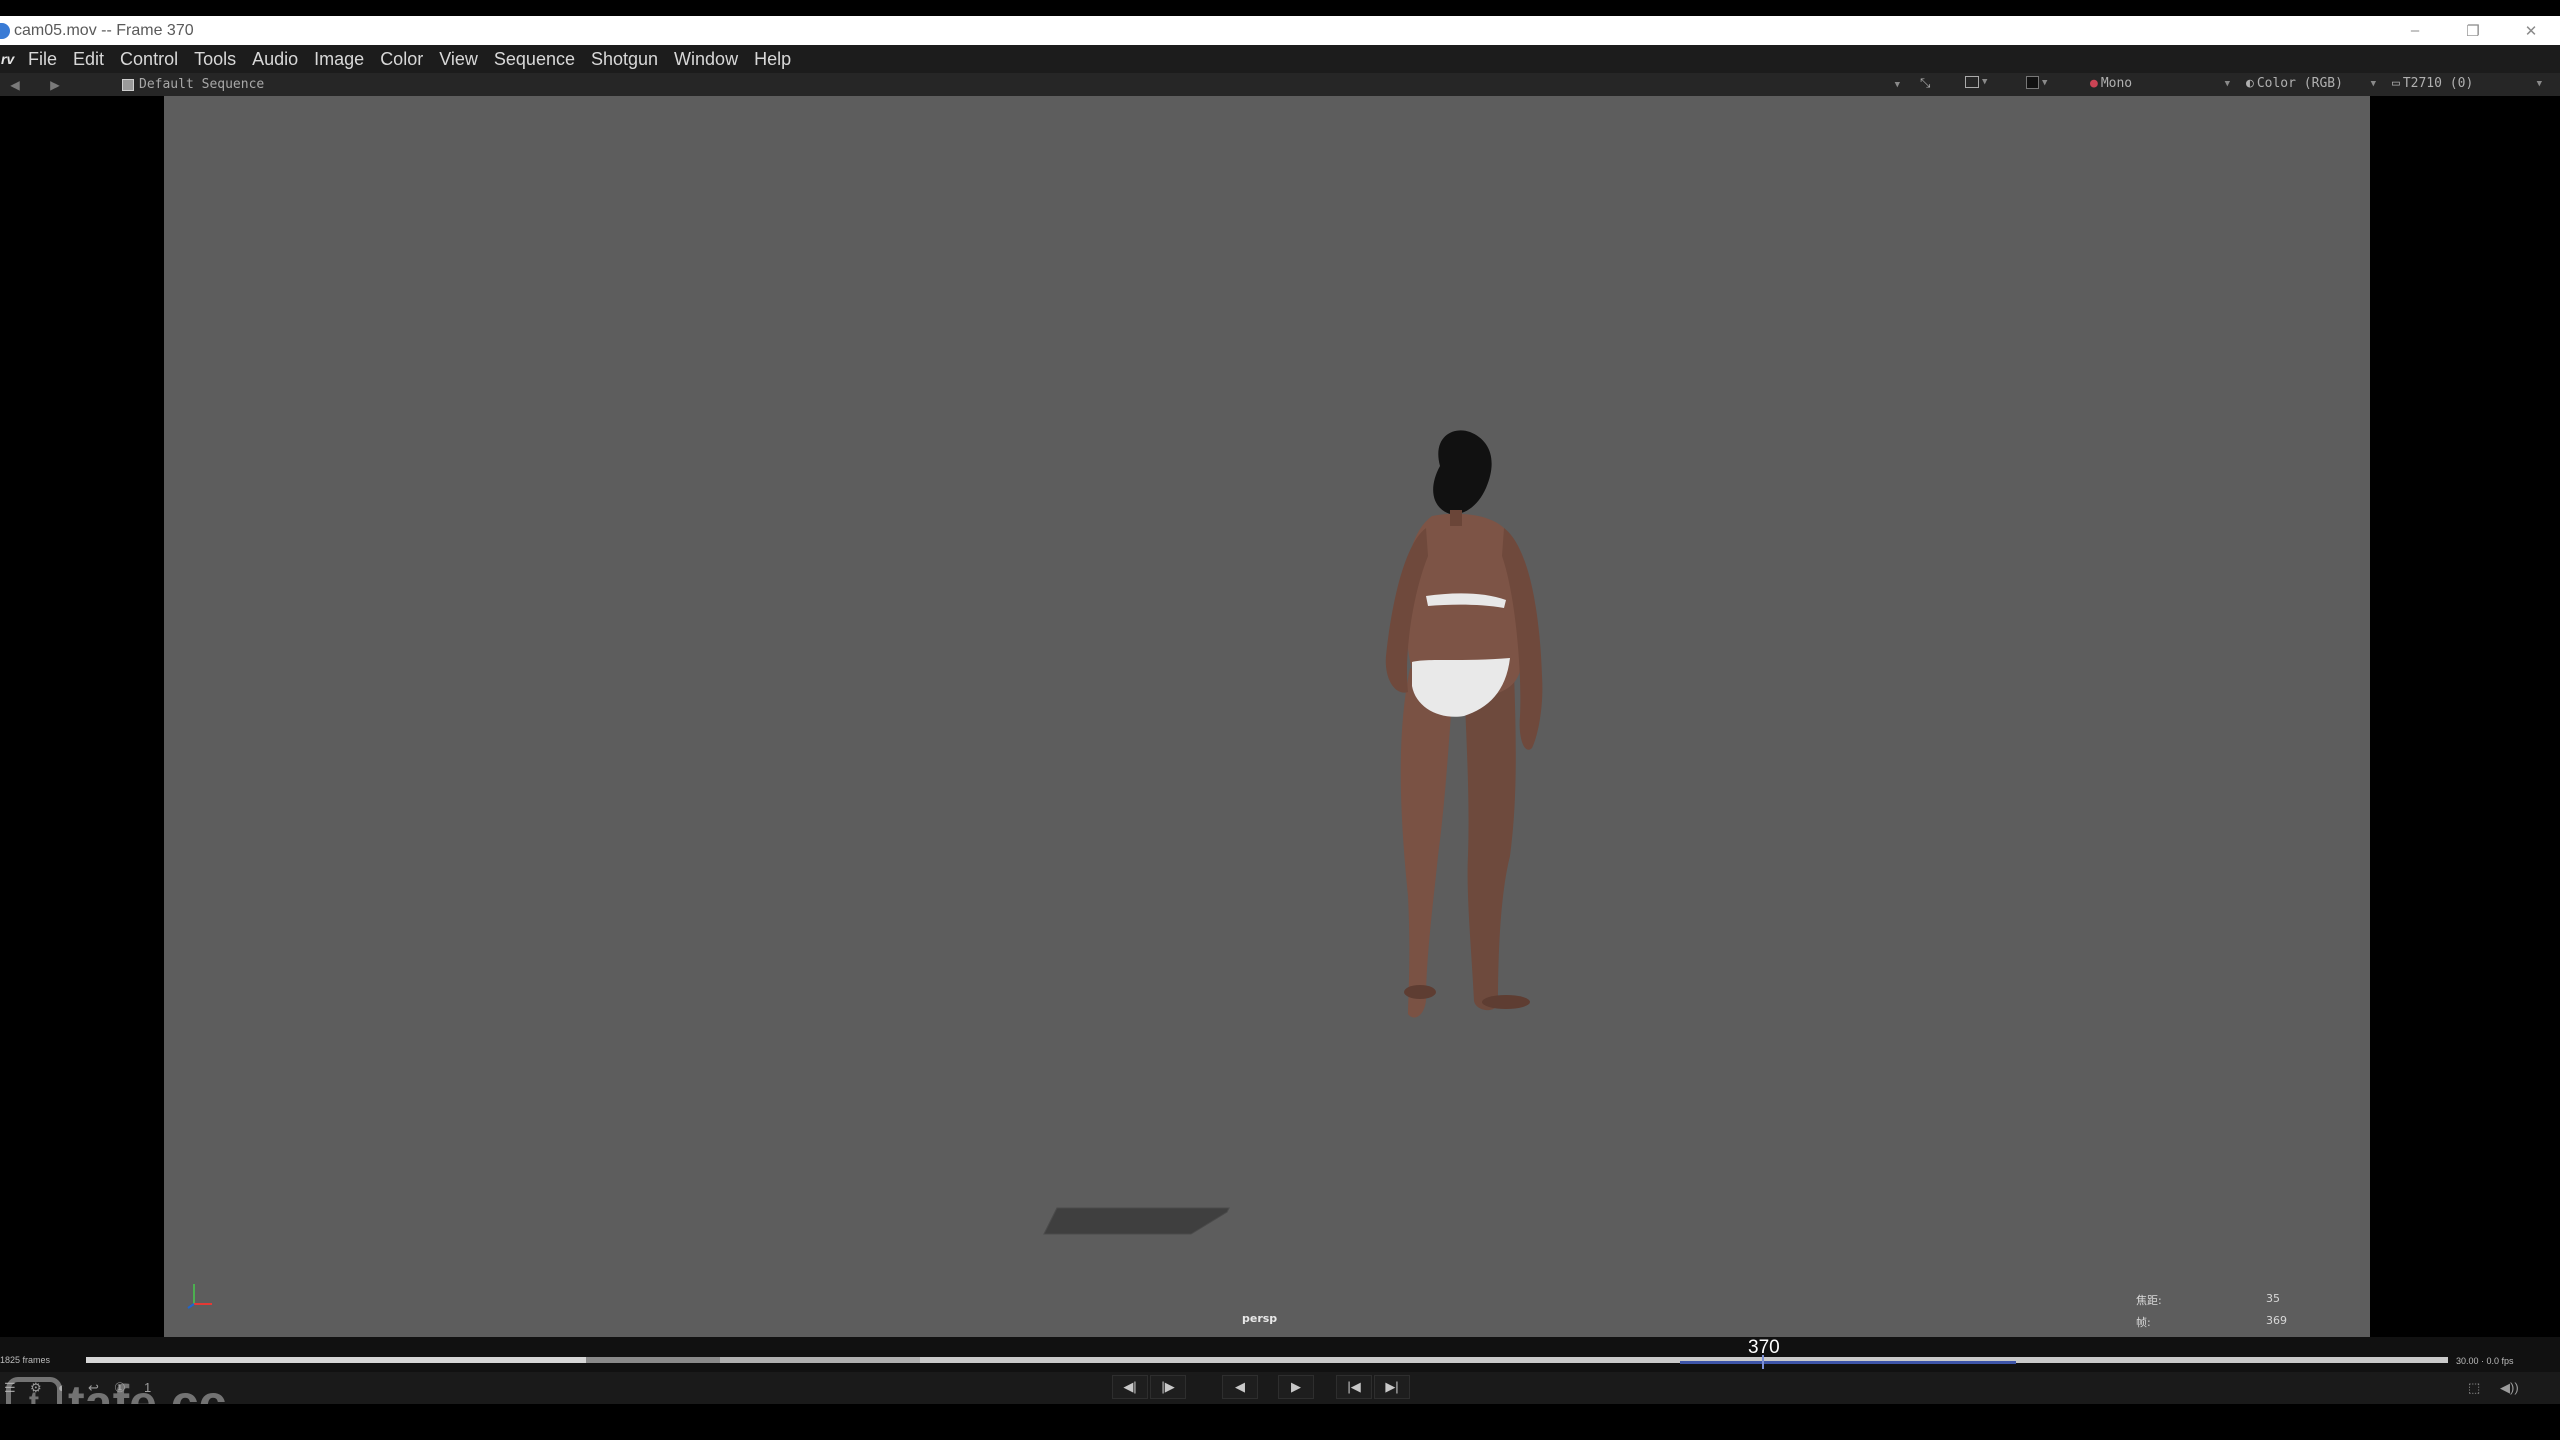 This screenshot has height=1440, width=2560. I want to click on wipe-tool-button: ⤡, so click(1925, 83).